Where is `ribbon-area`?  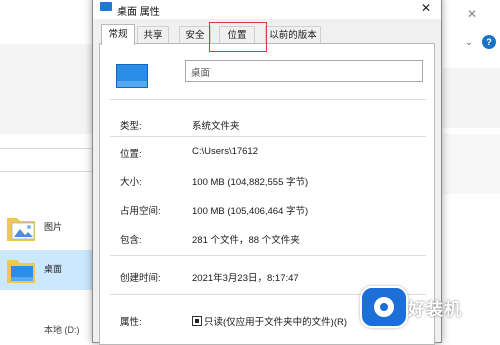 ribbon-area is located at coordinates (46, 89).